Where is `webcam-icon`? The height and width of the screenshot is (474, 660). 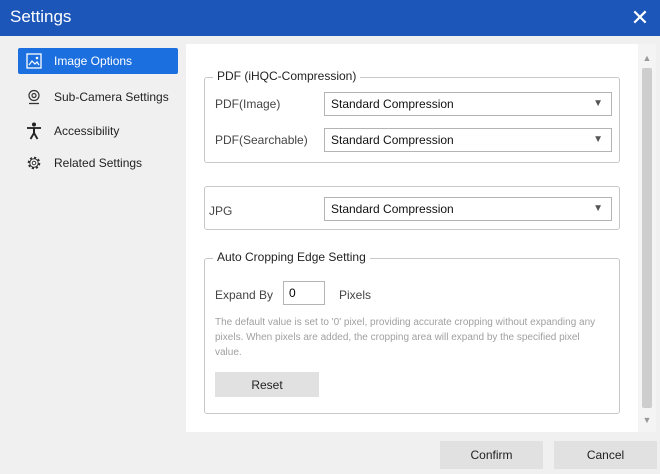
webcam-icon is located at coordinates (34, 97).